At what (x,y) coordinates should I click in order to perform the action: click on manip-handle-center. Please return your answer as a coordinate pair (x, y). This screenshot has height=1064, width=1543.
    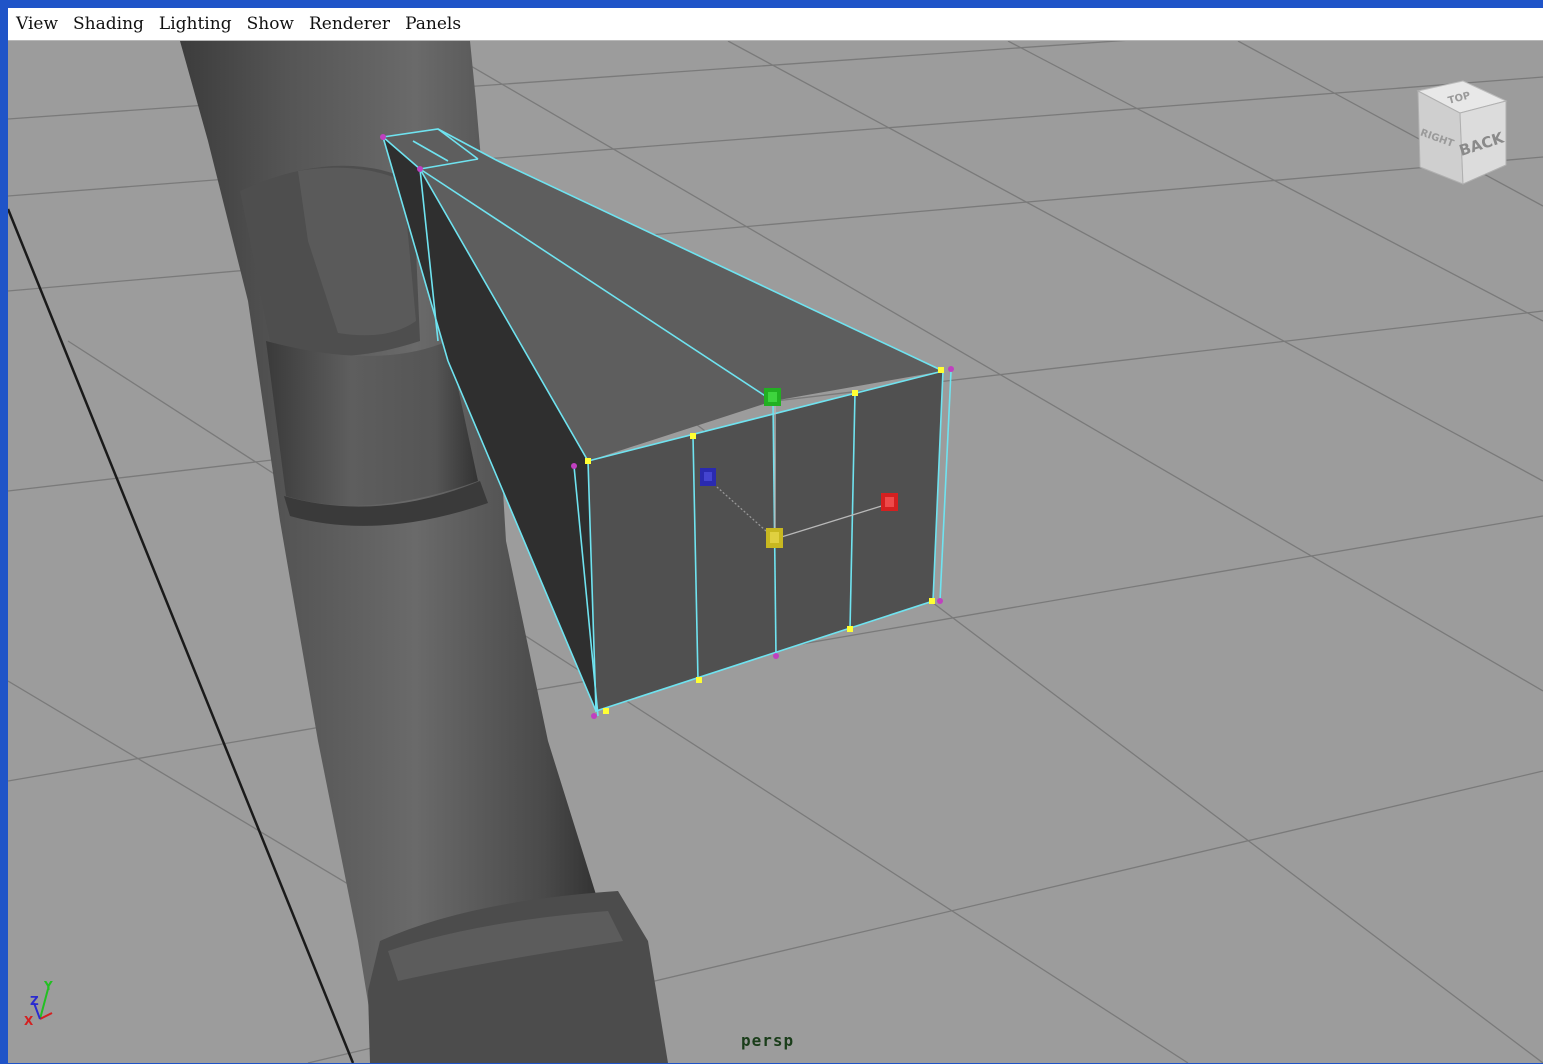
    Looking at the image, I should click on (774, 538).